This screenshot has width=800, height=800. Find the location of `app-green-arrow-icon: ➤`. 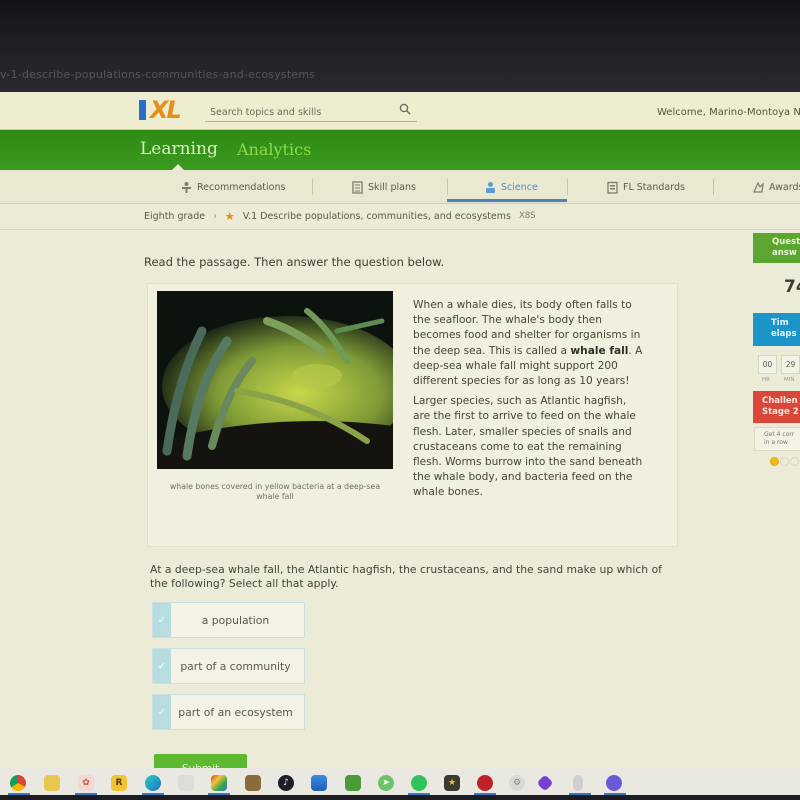

app-green-arrow-icon: ➤ is located at coordinates (386, 783).